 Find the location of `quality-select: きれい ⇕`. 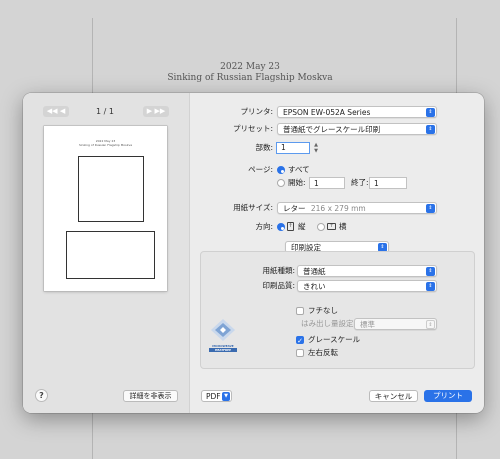

quality-select: きれい ⇕ is located at coordinates (367, 286).